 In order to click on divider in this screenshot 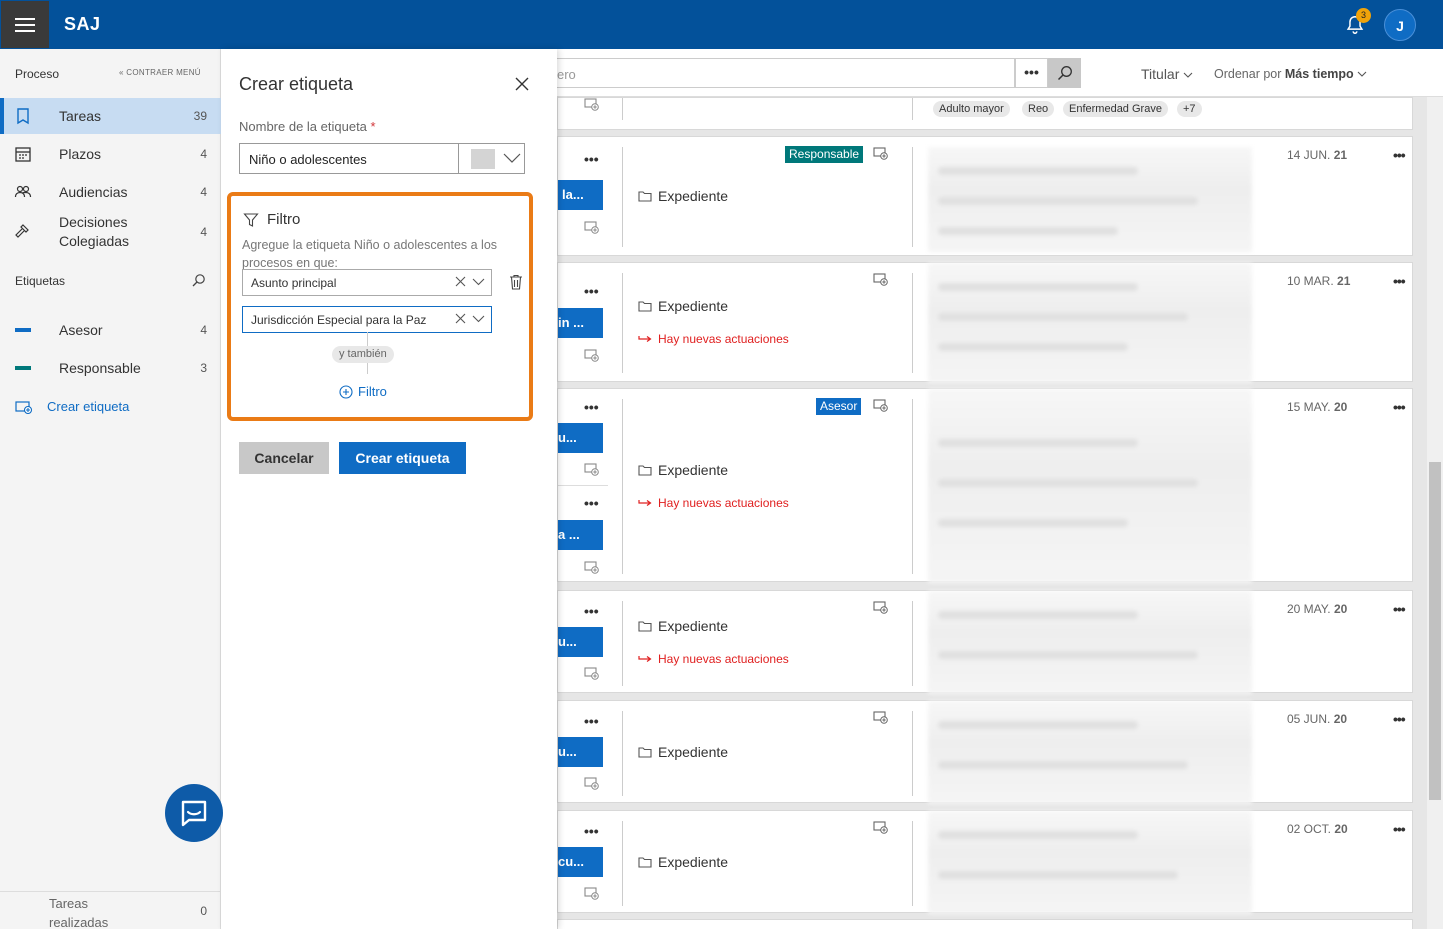, I will do `click(622, 753)`.